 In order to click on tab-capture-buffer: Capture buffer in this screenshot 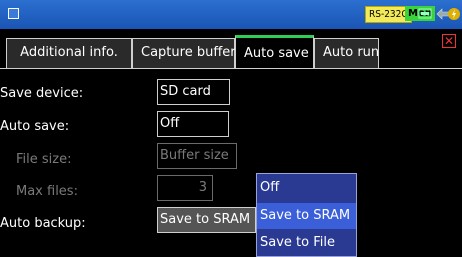, I will do `click(184, 53)`.